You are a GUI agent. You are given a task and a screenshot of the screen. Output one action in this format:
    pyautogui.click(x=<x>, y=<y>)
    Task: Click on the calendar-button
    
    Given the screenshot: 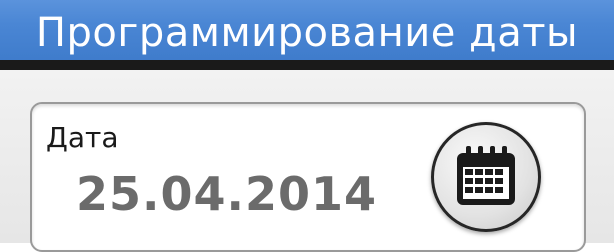 What is the action you would take?
    pyautogui.click(x=486, y=177)
    